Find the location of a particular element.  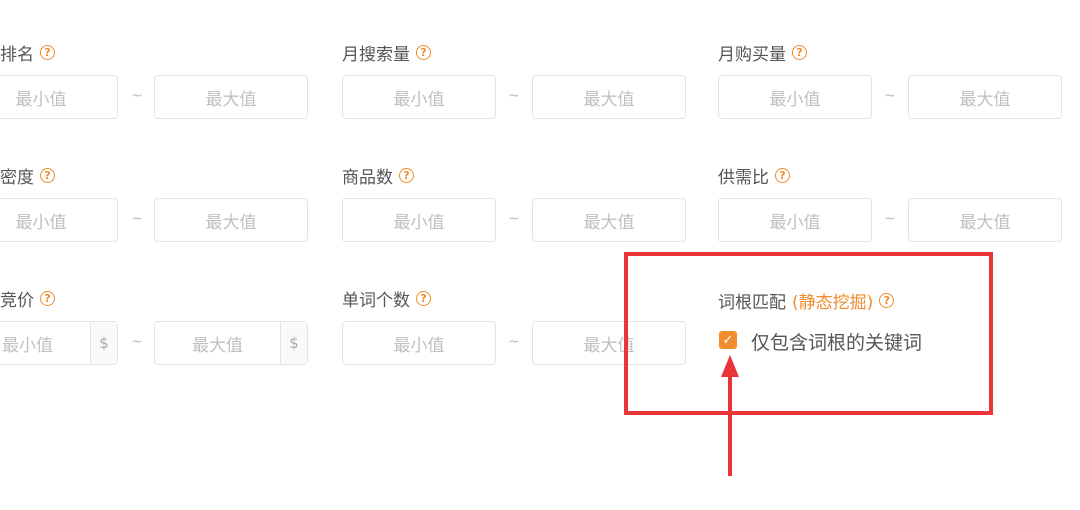

product-count-min-input: 最小值 is located at coordinates (419, 220).